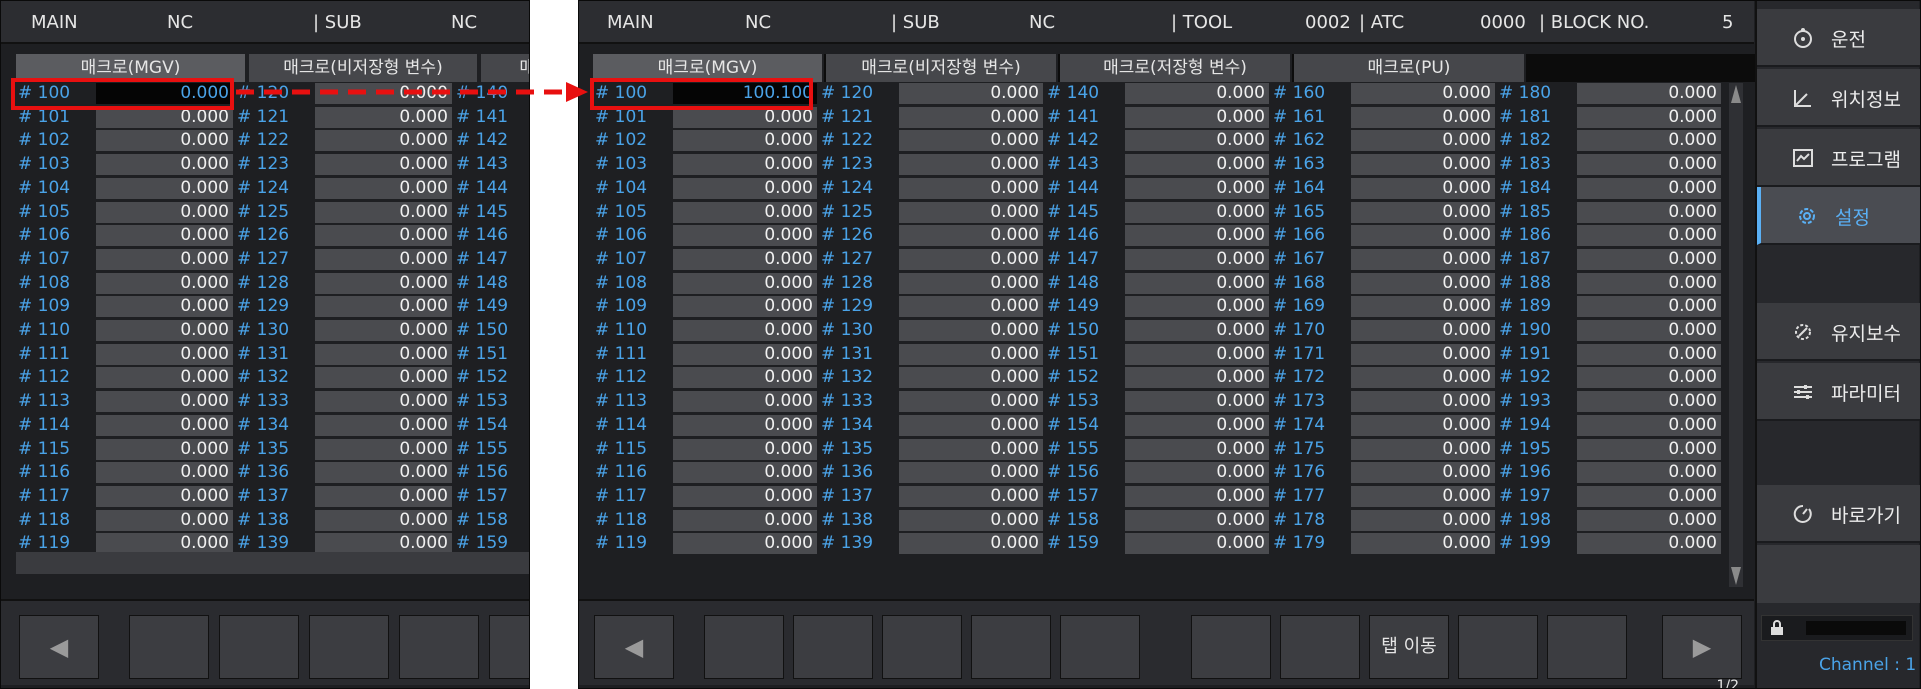 The width and height of the screenshot is (1921, 689). I want to click on tab-macro-partial: 매, so click(505, 68).